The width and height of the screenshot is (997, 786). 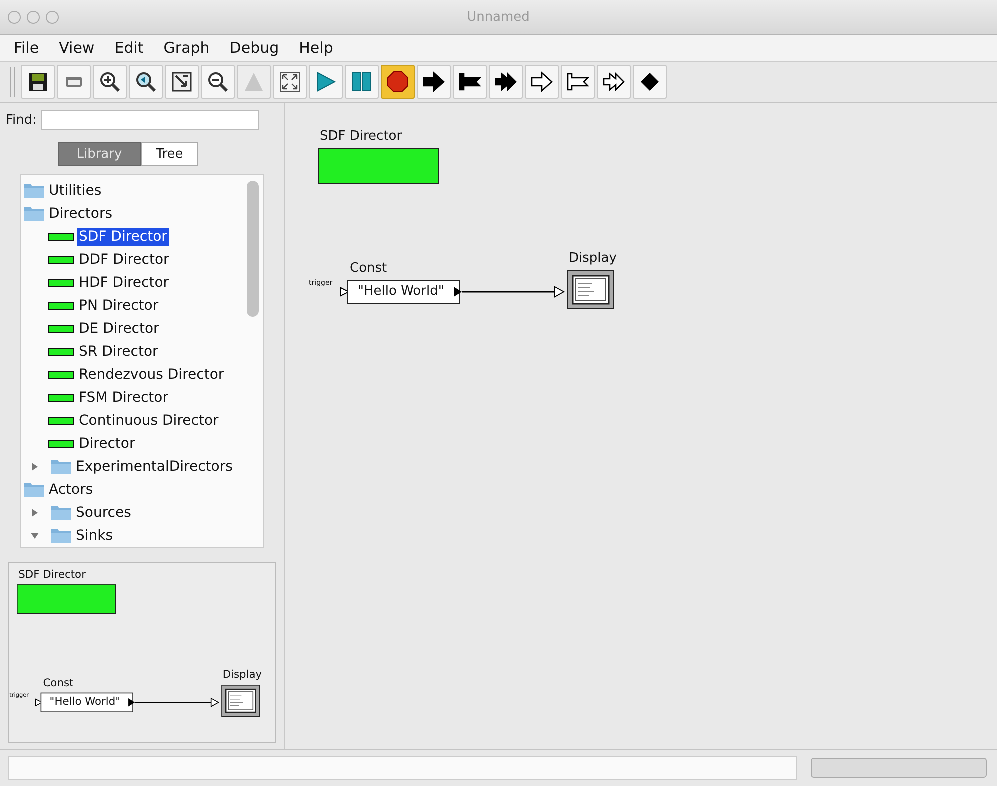 I want to click on magnifier-icon, so click(x=146, y=82).